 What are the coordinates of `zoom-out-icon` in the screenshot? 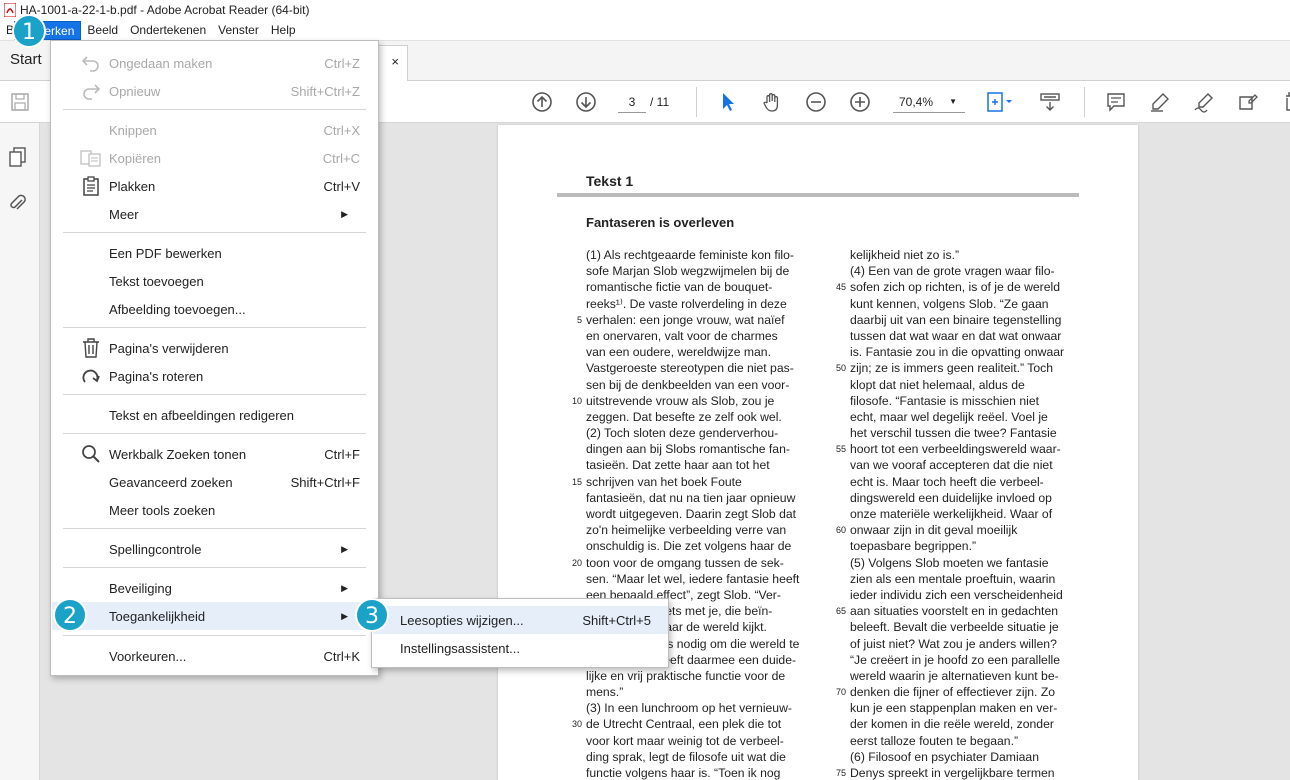 It's located at (816, 102).